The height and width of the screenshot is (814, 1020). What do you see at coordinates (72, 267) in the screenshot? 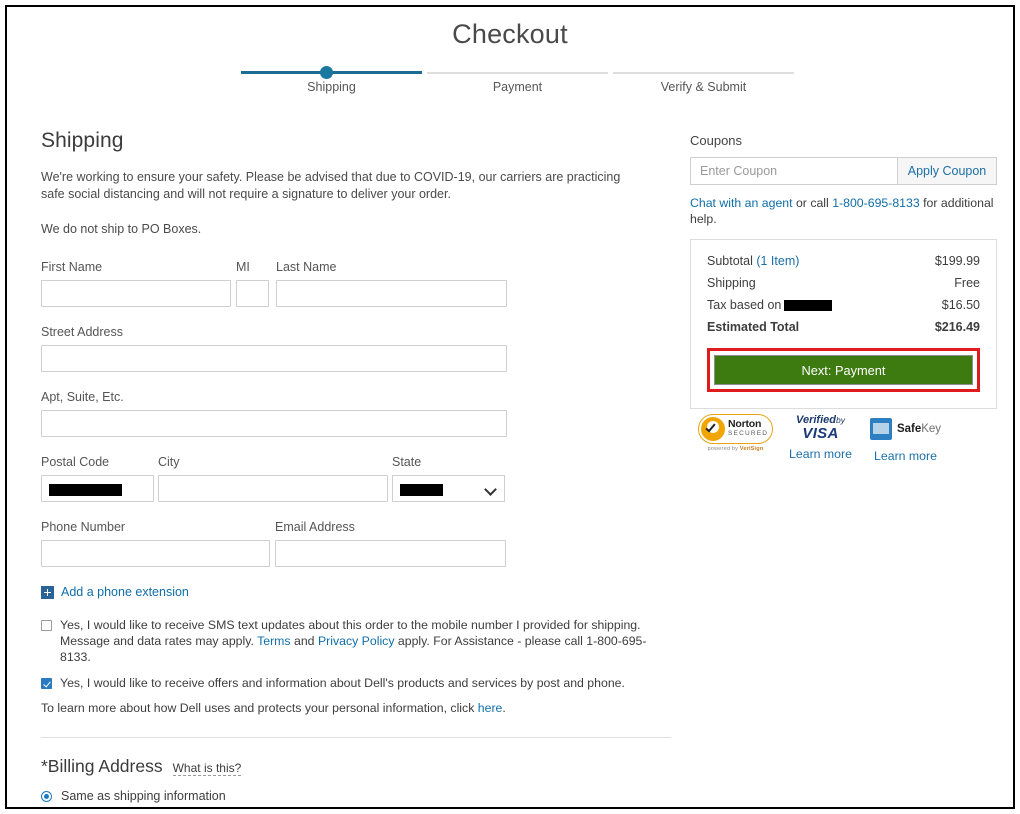
I see `first-name-label: First Name` at bounding box center [72, 267].